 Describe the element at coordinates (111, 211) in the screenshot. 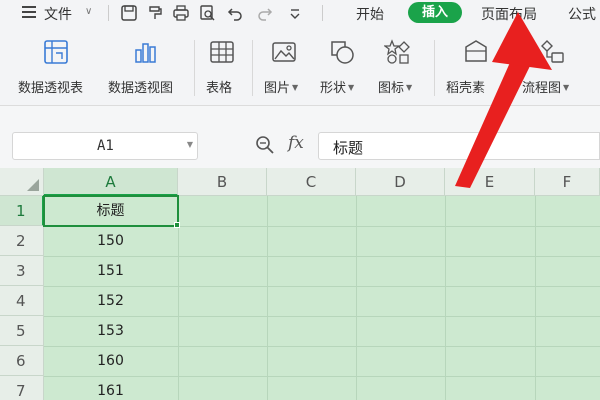

I see `active-cell-border` at that location.